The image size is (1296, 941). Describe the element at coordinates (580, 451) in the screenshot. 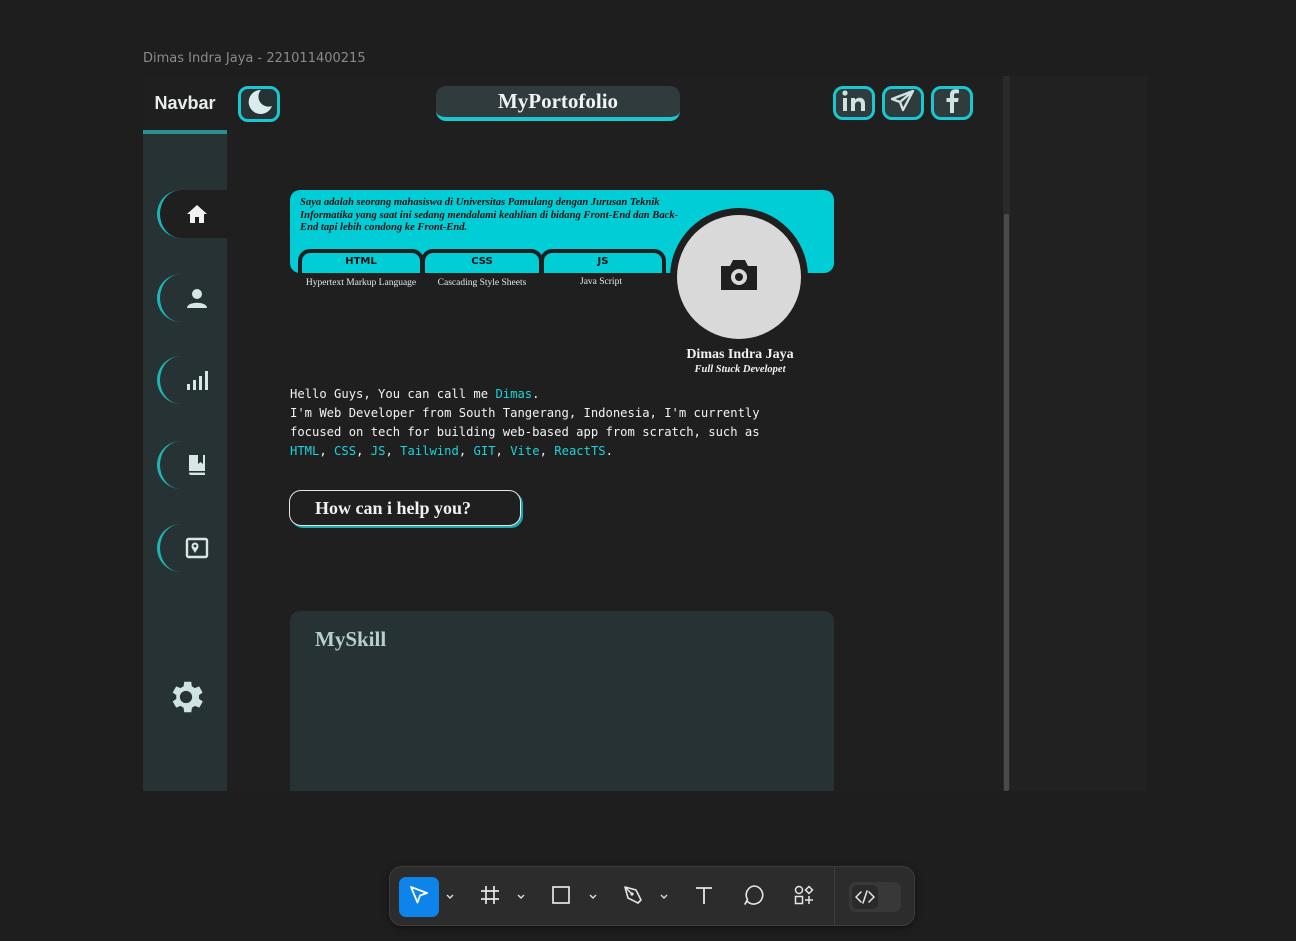

I see `skill-reactts: ReactTS` at that location.